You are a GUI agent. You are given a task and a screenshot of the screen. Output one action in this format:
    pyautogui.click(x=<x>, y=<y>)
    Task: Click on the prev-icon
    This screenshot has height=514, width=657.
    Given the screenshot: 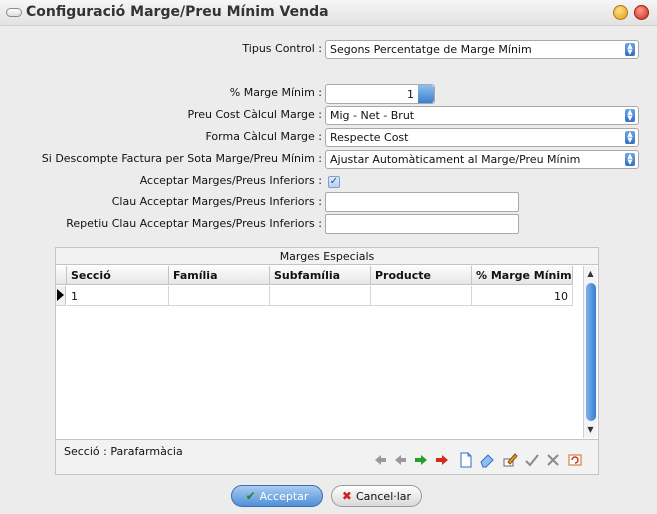 What is the action you would take?
    pyautogui.click(x=400, y=460)
    